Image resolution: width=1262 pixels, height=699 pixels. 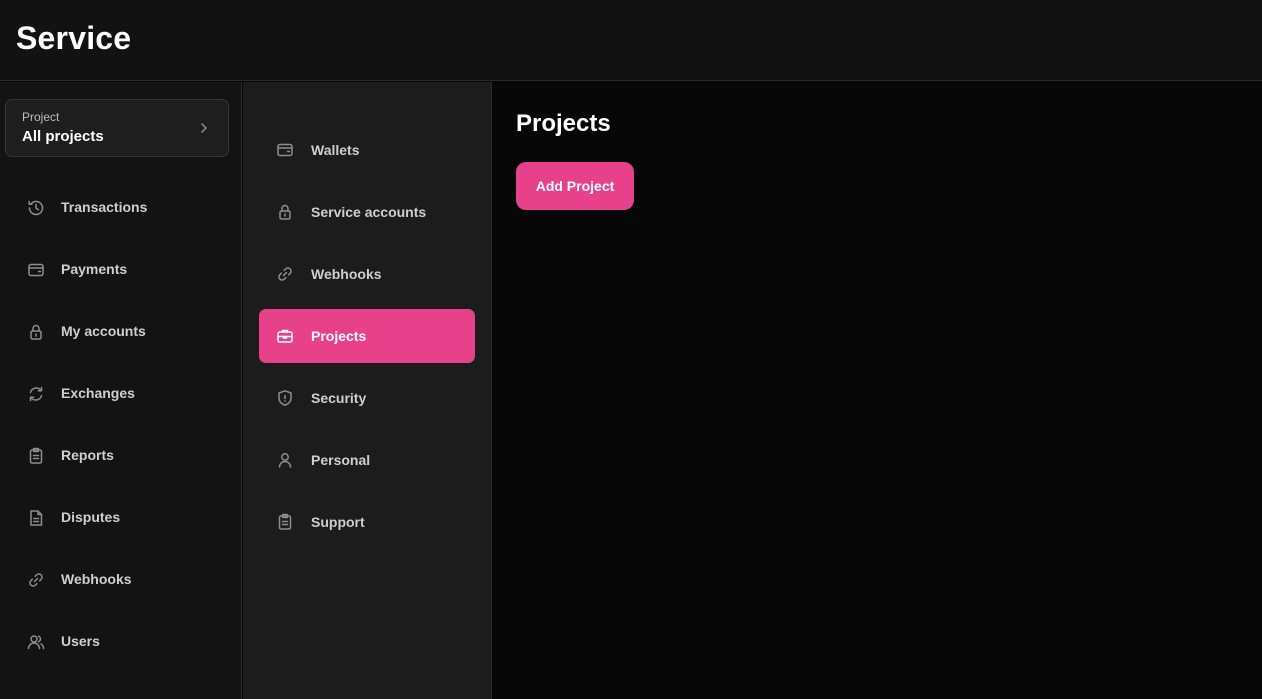 I want to click on sidebar-item-disputes: Disputes, so click(x=121, y=518).